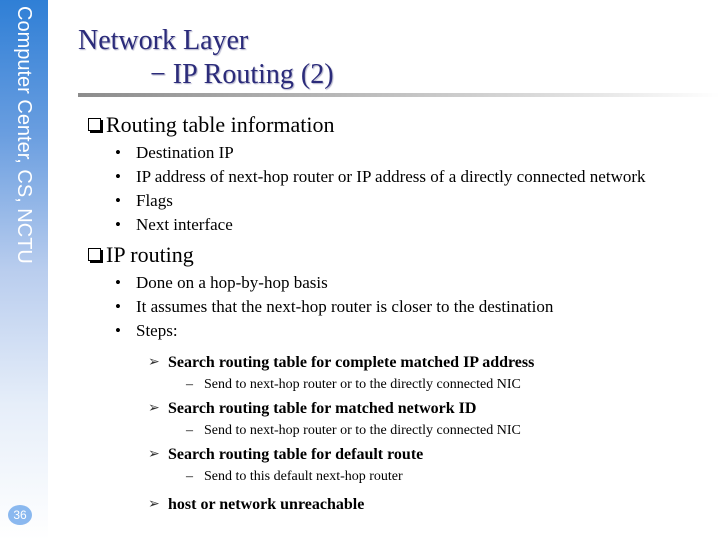  I want to click on list-item: • Flags, so click(144, 200).